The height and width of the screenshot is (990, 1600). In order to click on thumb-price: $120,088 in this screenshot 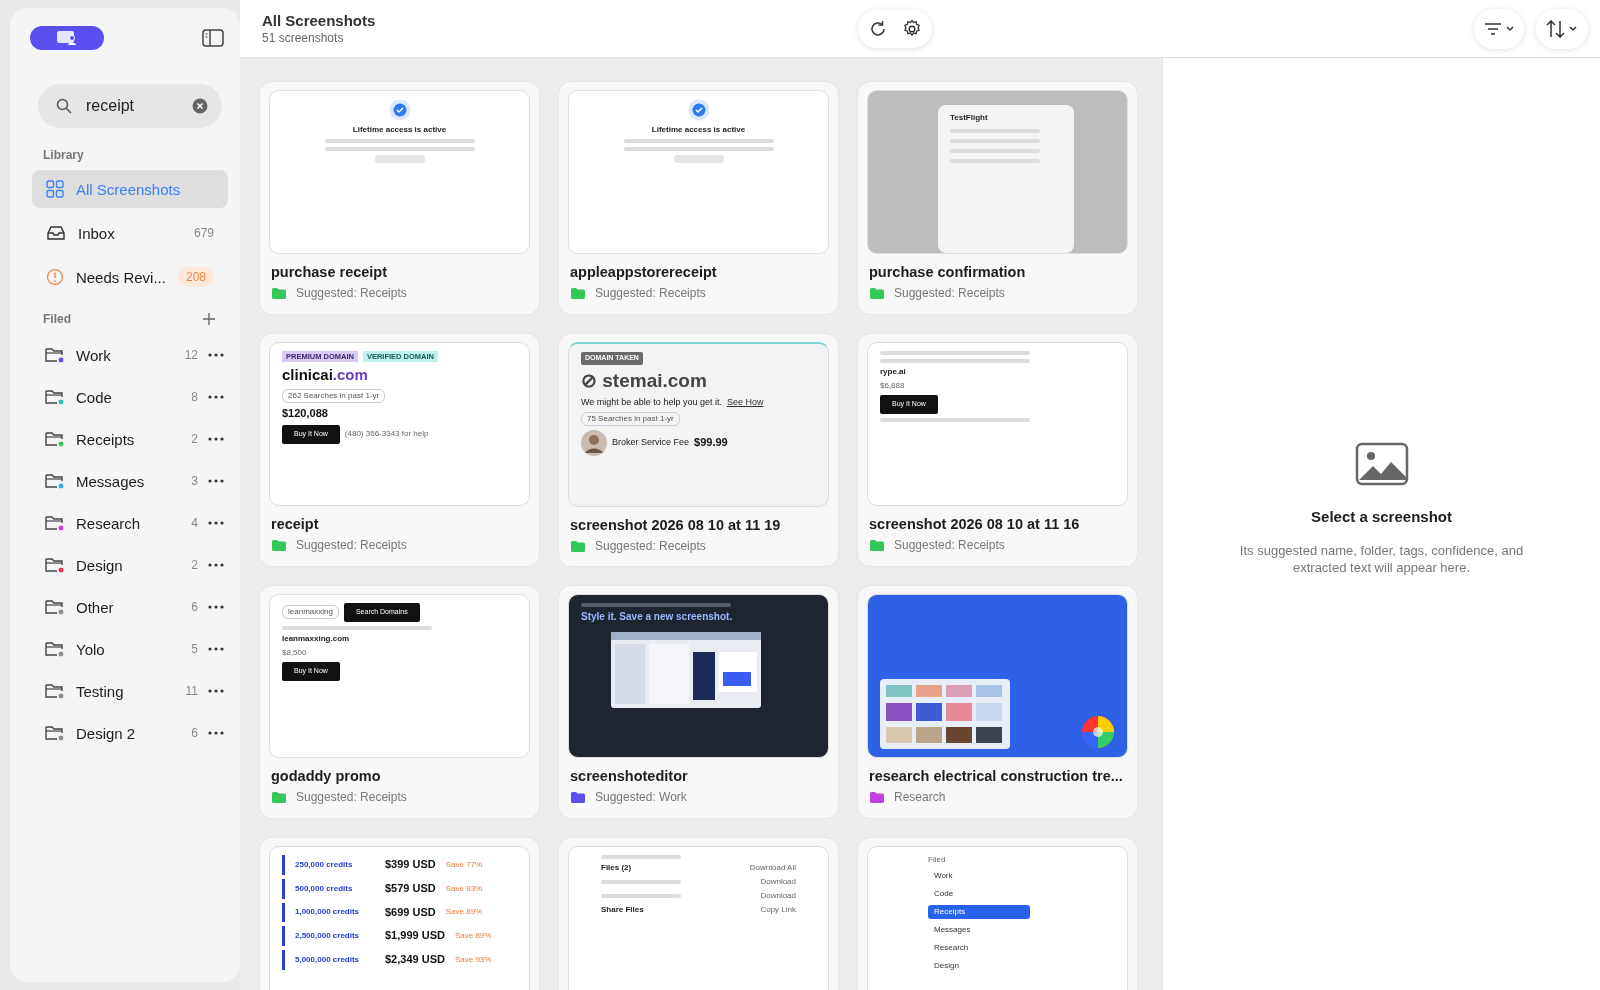, I will do `click(305, 414)`.